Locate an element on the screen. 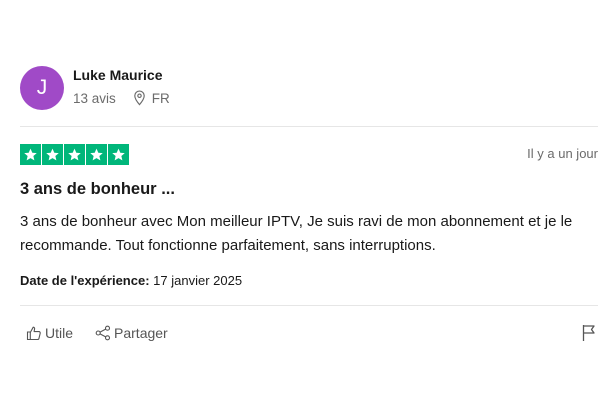  share-button: Partager is located at coordinates (131, 333).